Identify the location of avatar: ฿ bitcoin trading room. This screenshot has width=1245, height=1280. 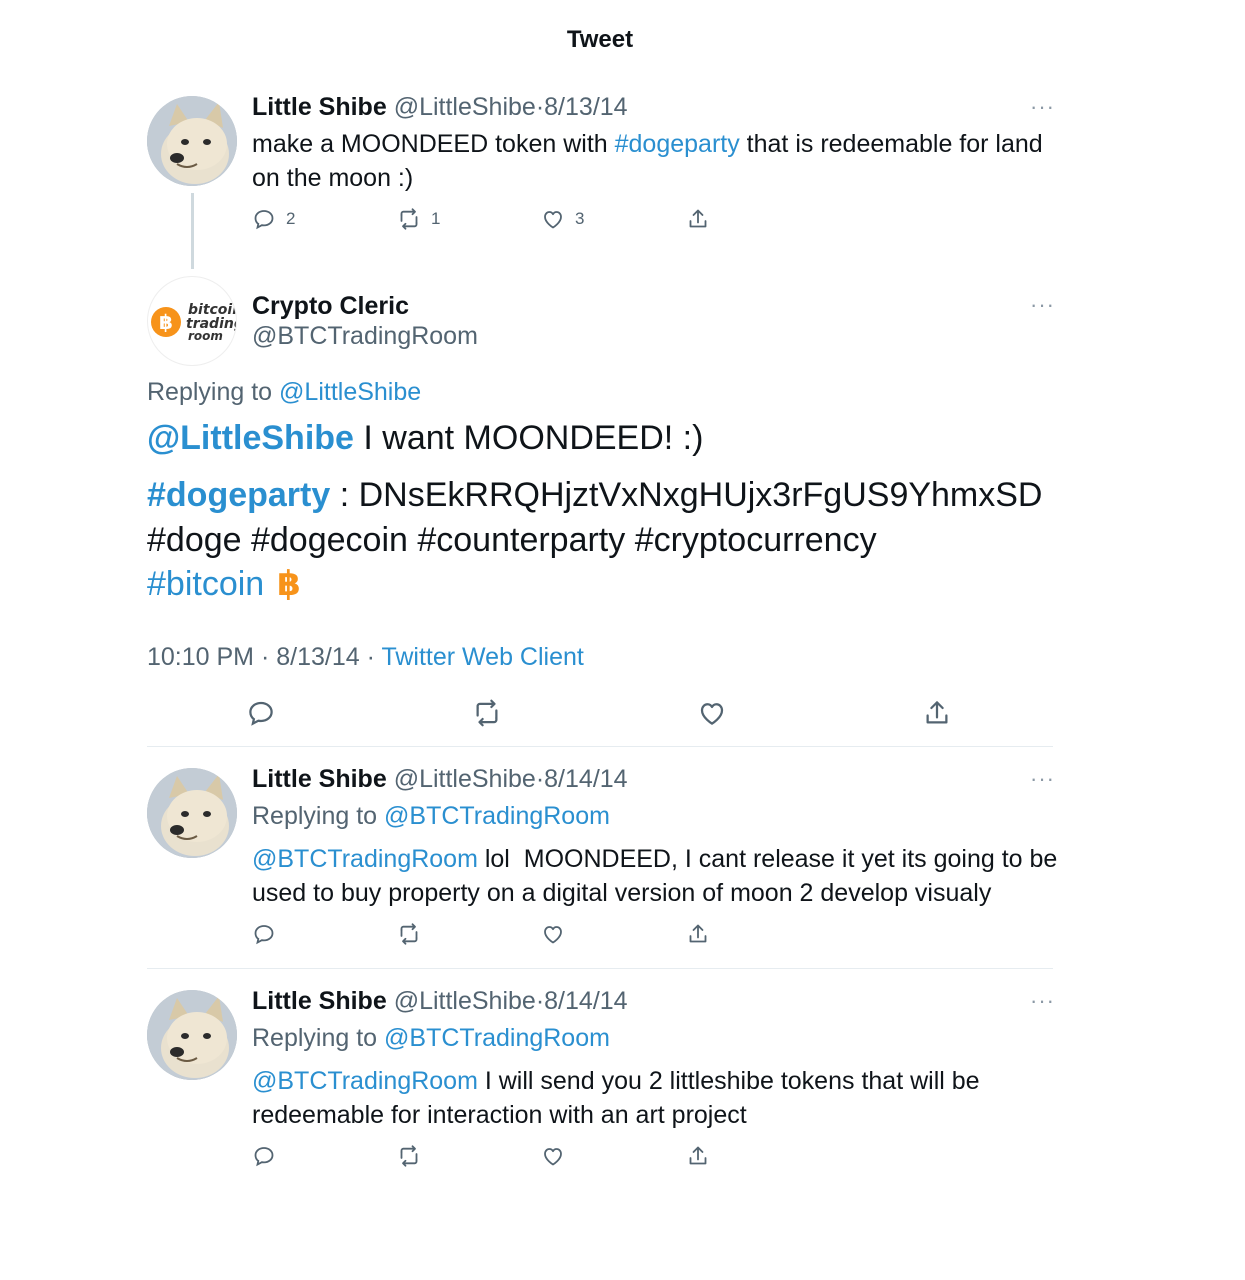
(192, 321).